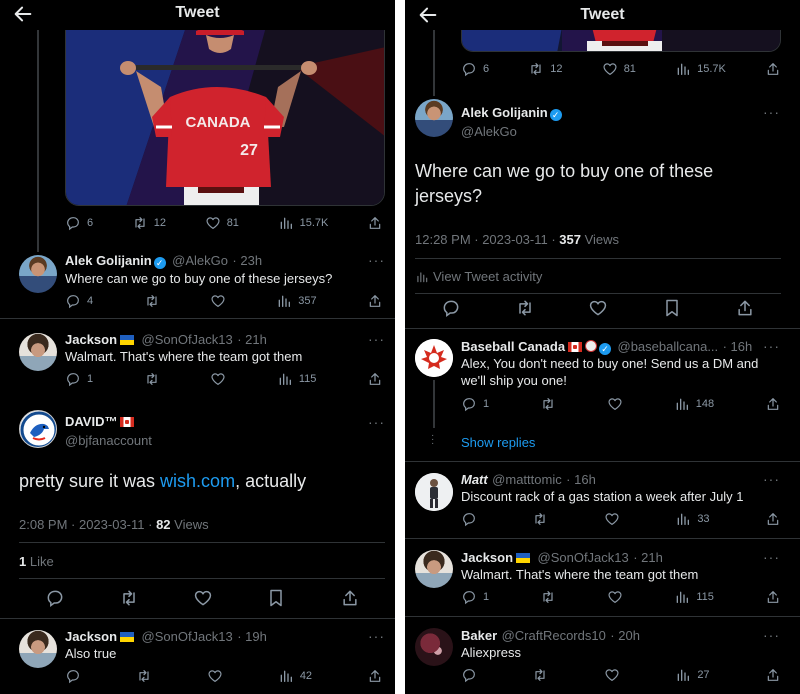  What do you see at coordinates (197, 481) in the screenshot?
I see `wish-link: wish.com` at bounding box center [197, 481].